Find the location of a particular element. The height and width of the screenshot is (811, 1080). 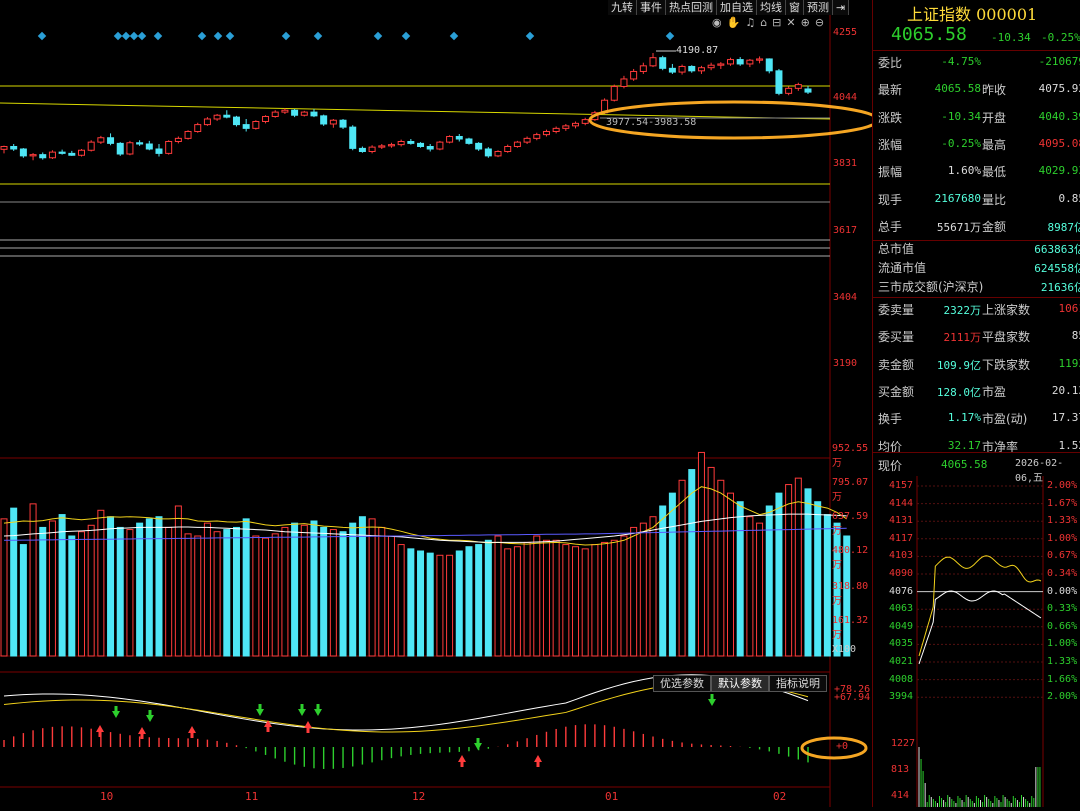

zoom-in-icon: ⊕ is located at coordinates (805, 22).